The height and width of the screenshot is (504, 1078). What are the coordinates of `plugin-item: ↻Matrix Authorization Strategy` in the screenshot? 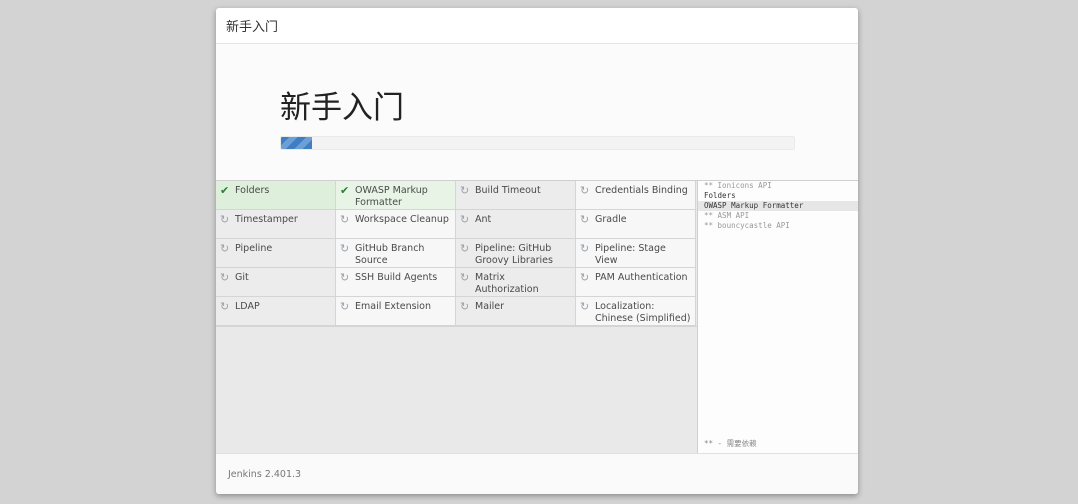 It's located at (516, 287).